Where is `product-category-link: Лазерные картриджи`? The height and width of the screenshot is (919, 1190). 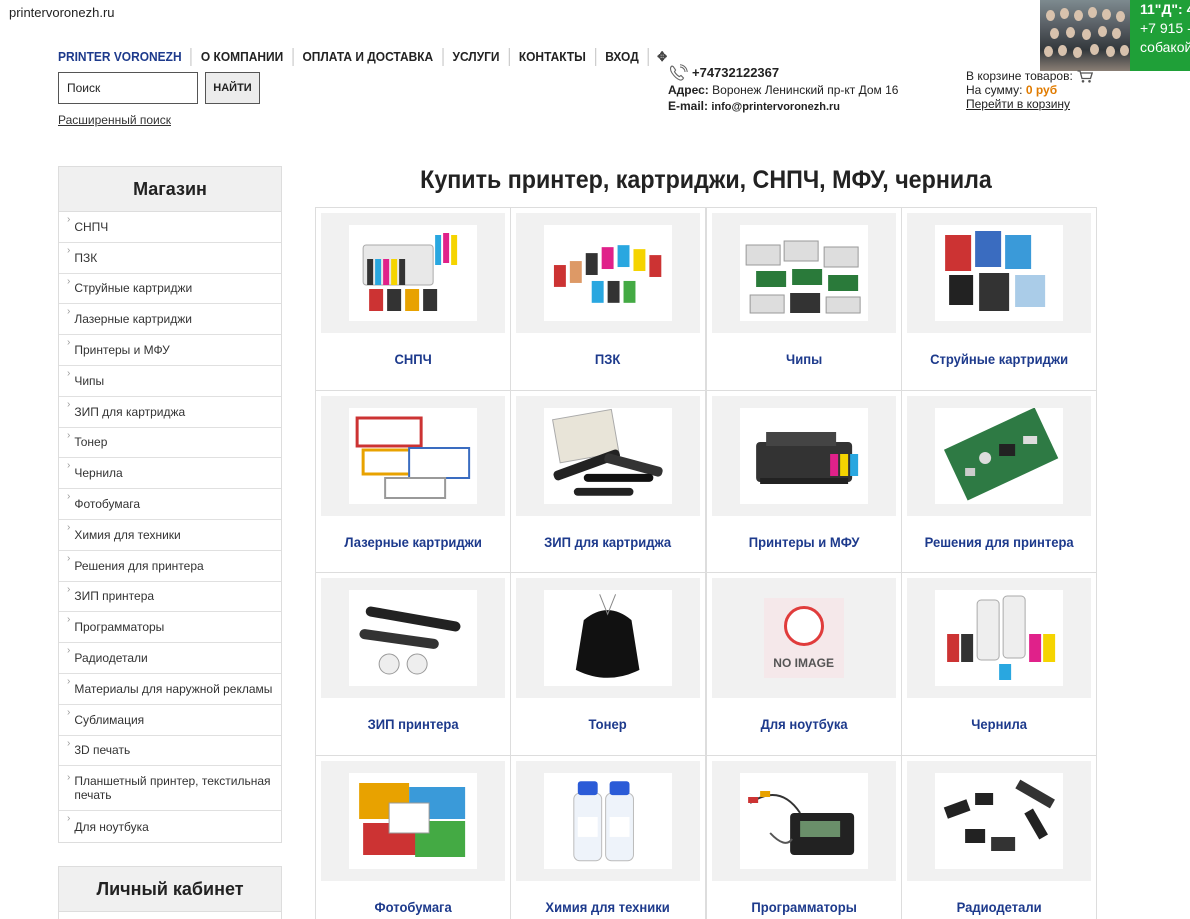 product-category-link: Лазерные картриджи is located at coordinates (413, 542).